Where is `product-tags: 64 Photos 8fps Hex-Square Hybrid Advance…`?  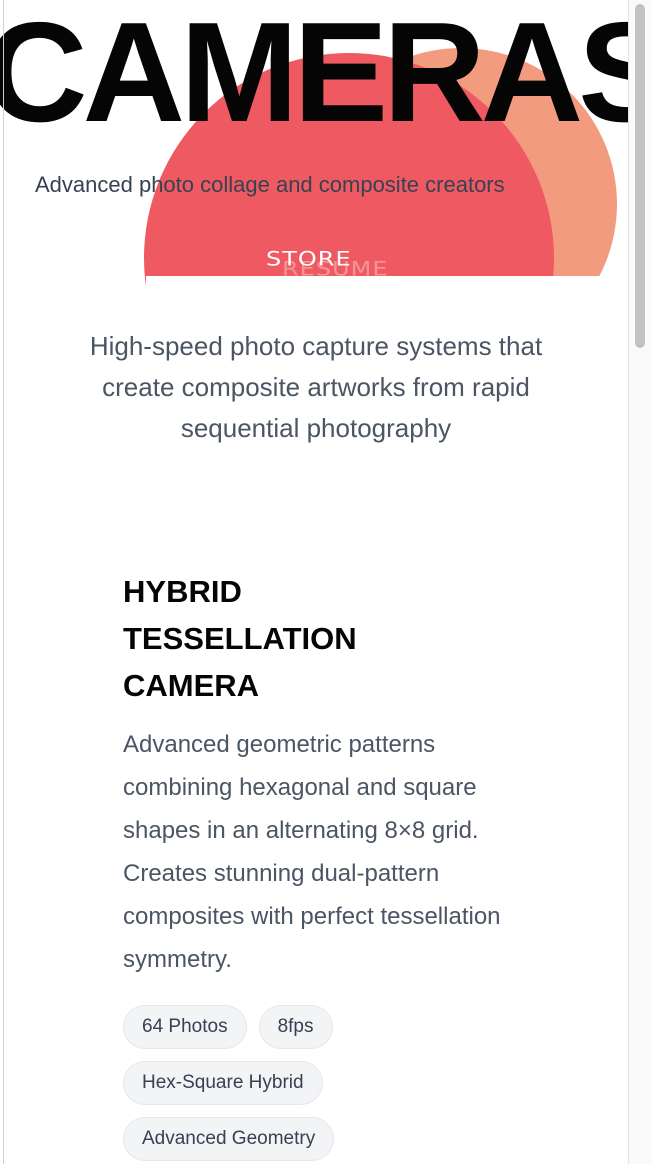 product-tags: 64 Photos 8fps Hex-Square Hybrid Advance… is located at coordinates (288, 1083).